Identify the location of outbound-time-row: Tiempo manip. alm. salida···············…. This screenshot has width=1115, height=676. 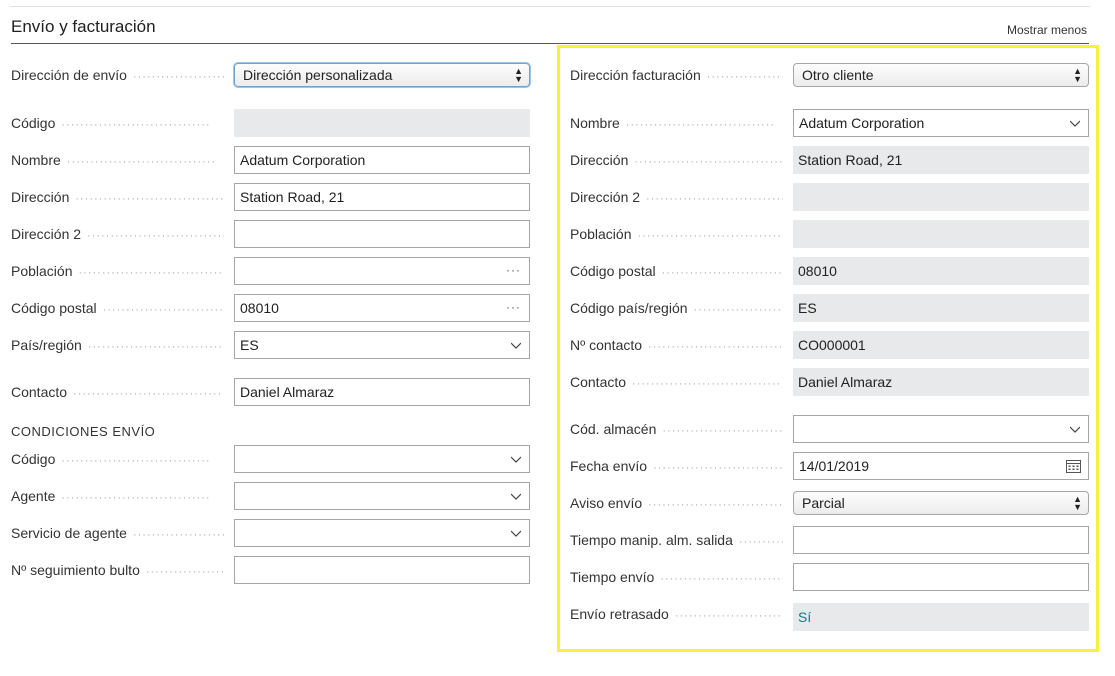
(829, 540).